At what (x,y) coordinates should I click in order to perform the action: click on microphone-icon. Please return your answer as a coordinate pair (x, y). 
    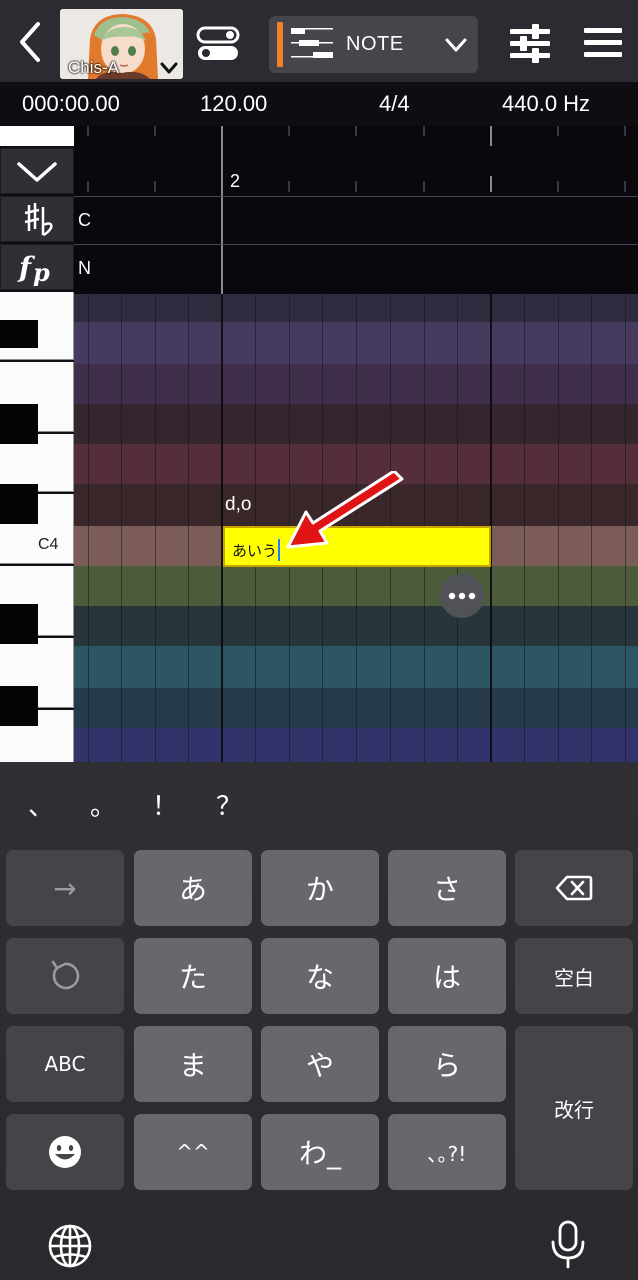
    Looking at the image, I should click on (568, 1244).